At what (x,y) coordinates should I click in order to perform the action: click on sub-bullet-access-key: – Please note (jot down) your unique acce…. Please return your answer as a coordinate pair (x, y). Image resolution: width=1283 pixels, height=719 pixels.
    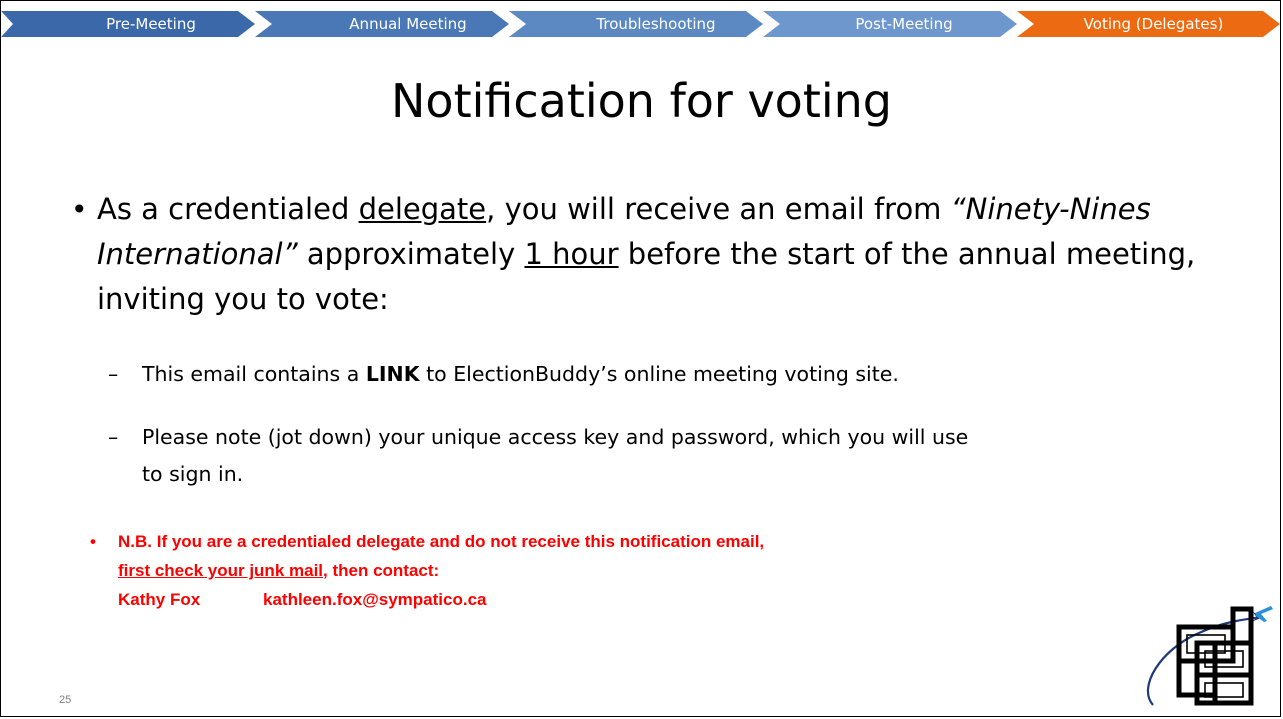
    Looking at the image, I should click on (658, 456).